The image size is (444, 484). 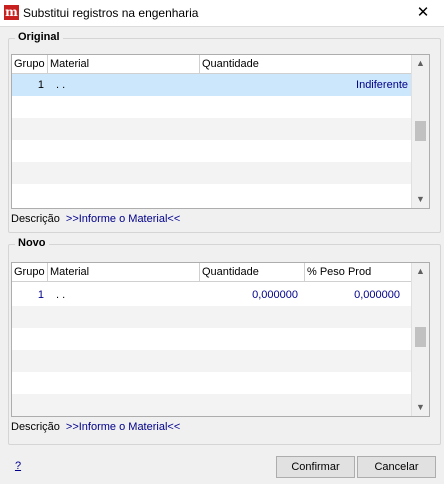 I want to click on novo-scrollbar: ▲ ▼, so click(x=420, y=339).